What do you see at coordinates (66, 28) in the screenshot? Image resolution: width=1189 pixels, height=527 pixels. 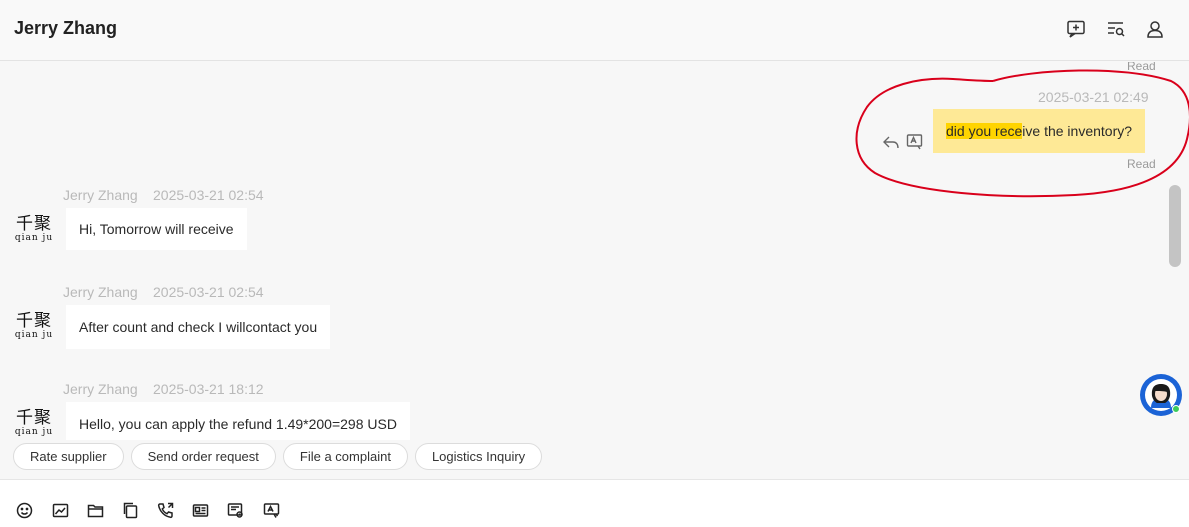 I see `chat-title: Jerry Zhang` at bounding box center [66, 28].